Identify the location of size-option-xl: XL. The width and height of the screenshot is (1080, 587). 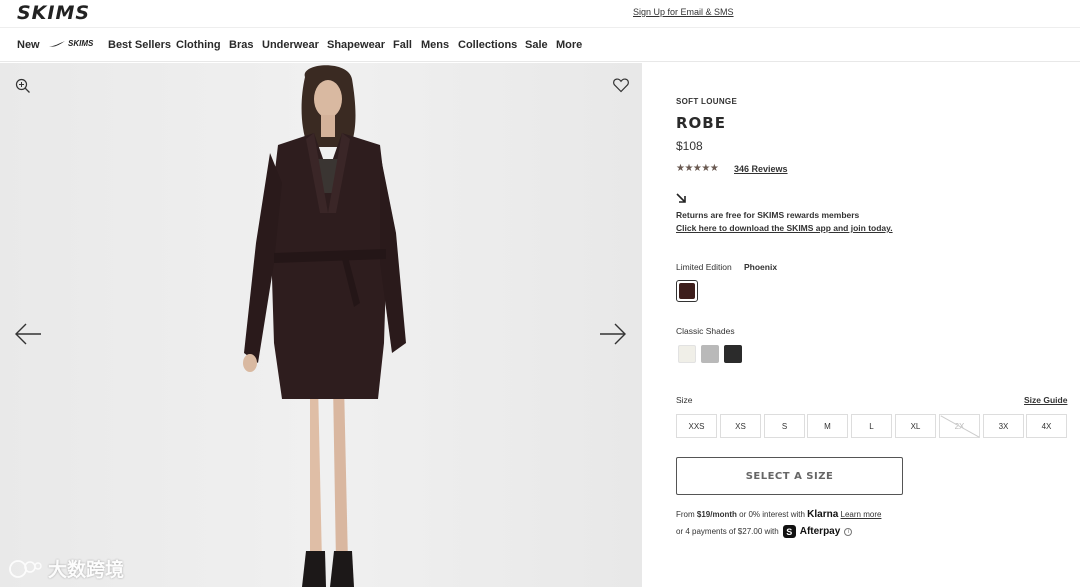
(915, 426).